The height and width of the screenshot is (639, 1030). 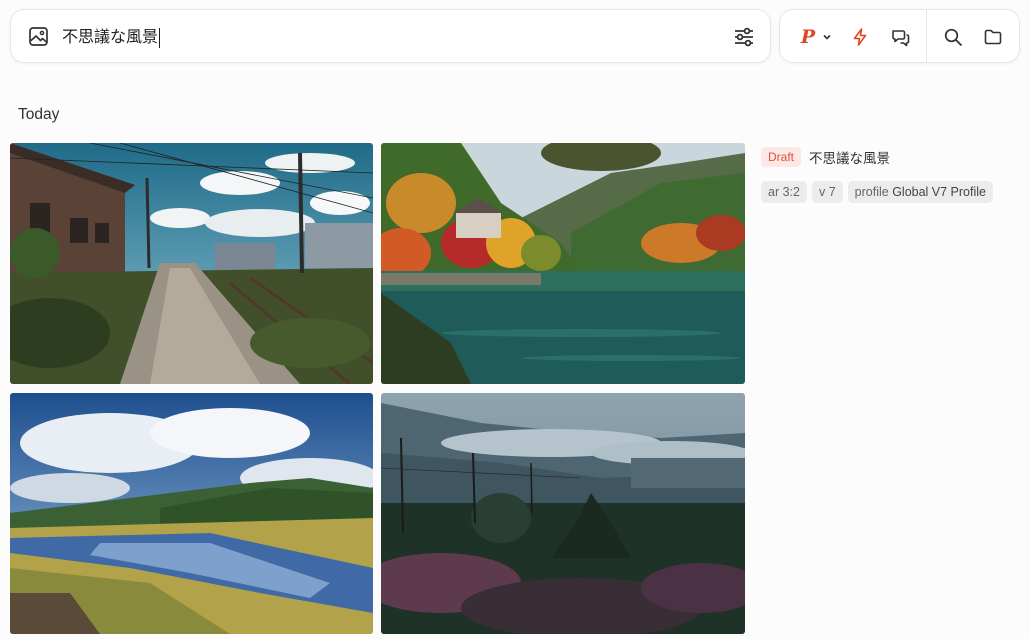 What do you see at coordinates (362, 37) in the screenshot?
I see `prompt-input: 不思議な風景` at bounding box center [362, 37].